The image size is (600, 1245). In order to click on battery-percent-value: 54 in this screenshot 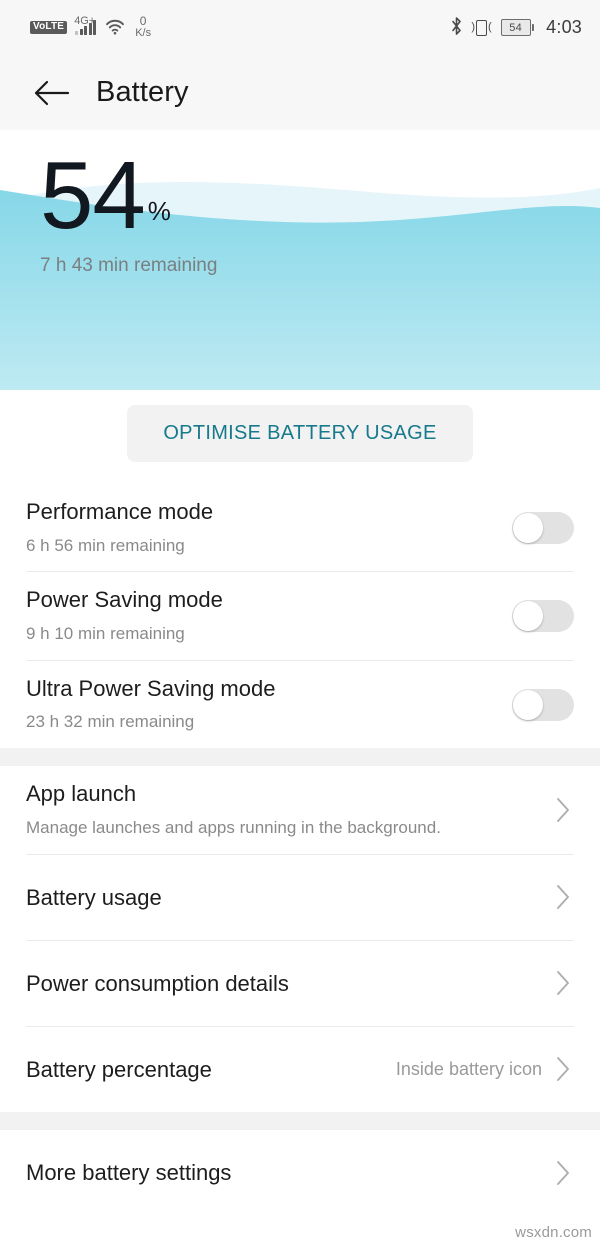, I will do `click(93, 195)`.